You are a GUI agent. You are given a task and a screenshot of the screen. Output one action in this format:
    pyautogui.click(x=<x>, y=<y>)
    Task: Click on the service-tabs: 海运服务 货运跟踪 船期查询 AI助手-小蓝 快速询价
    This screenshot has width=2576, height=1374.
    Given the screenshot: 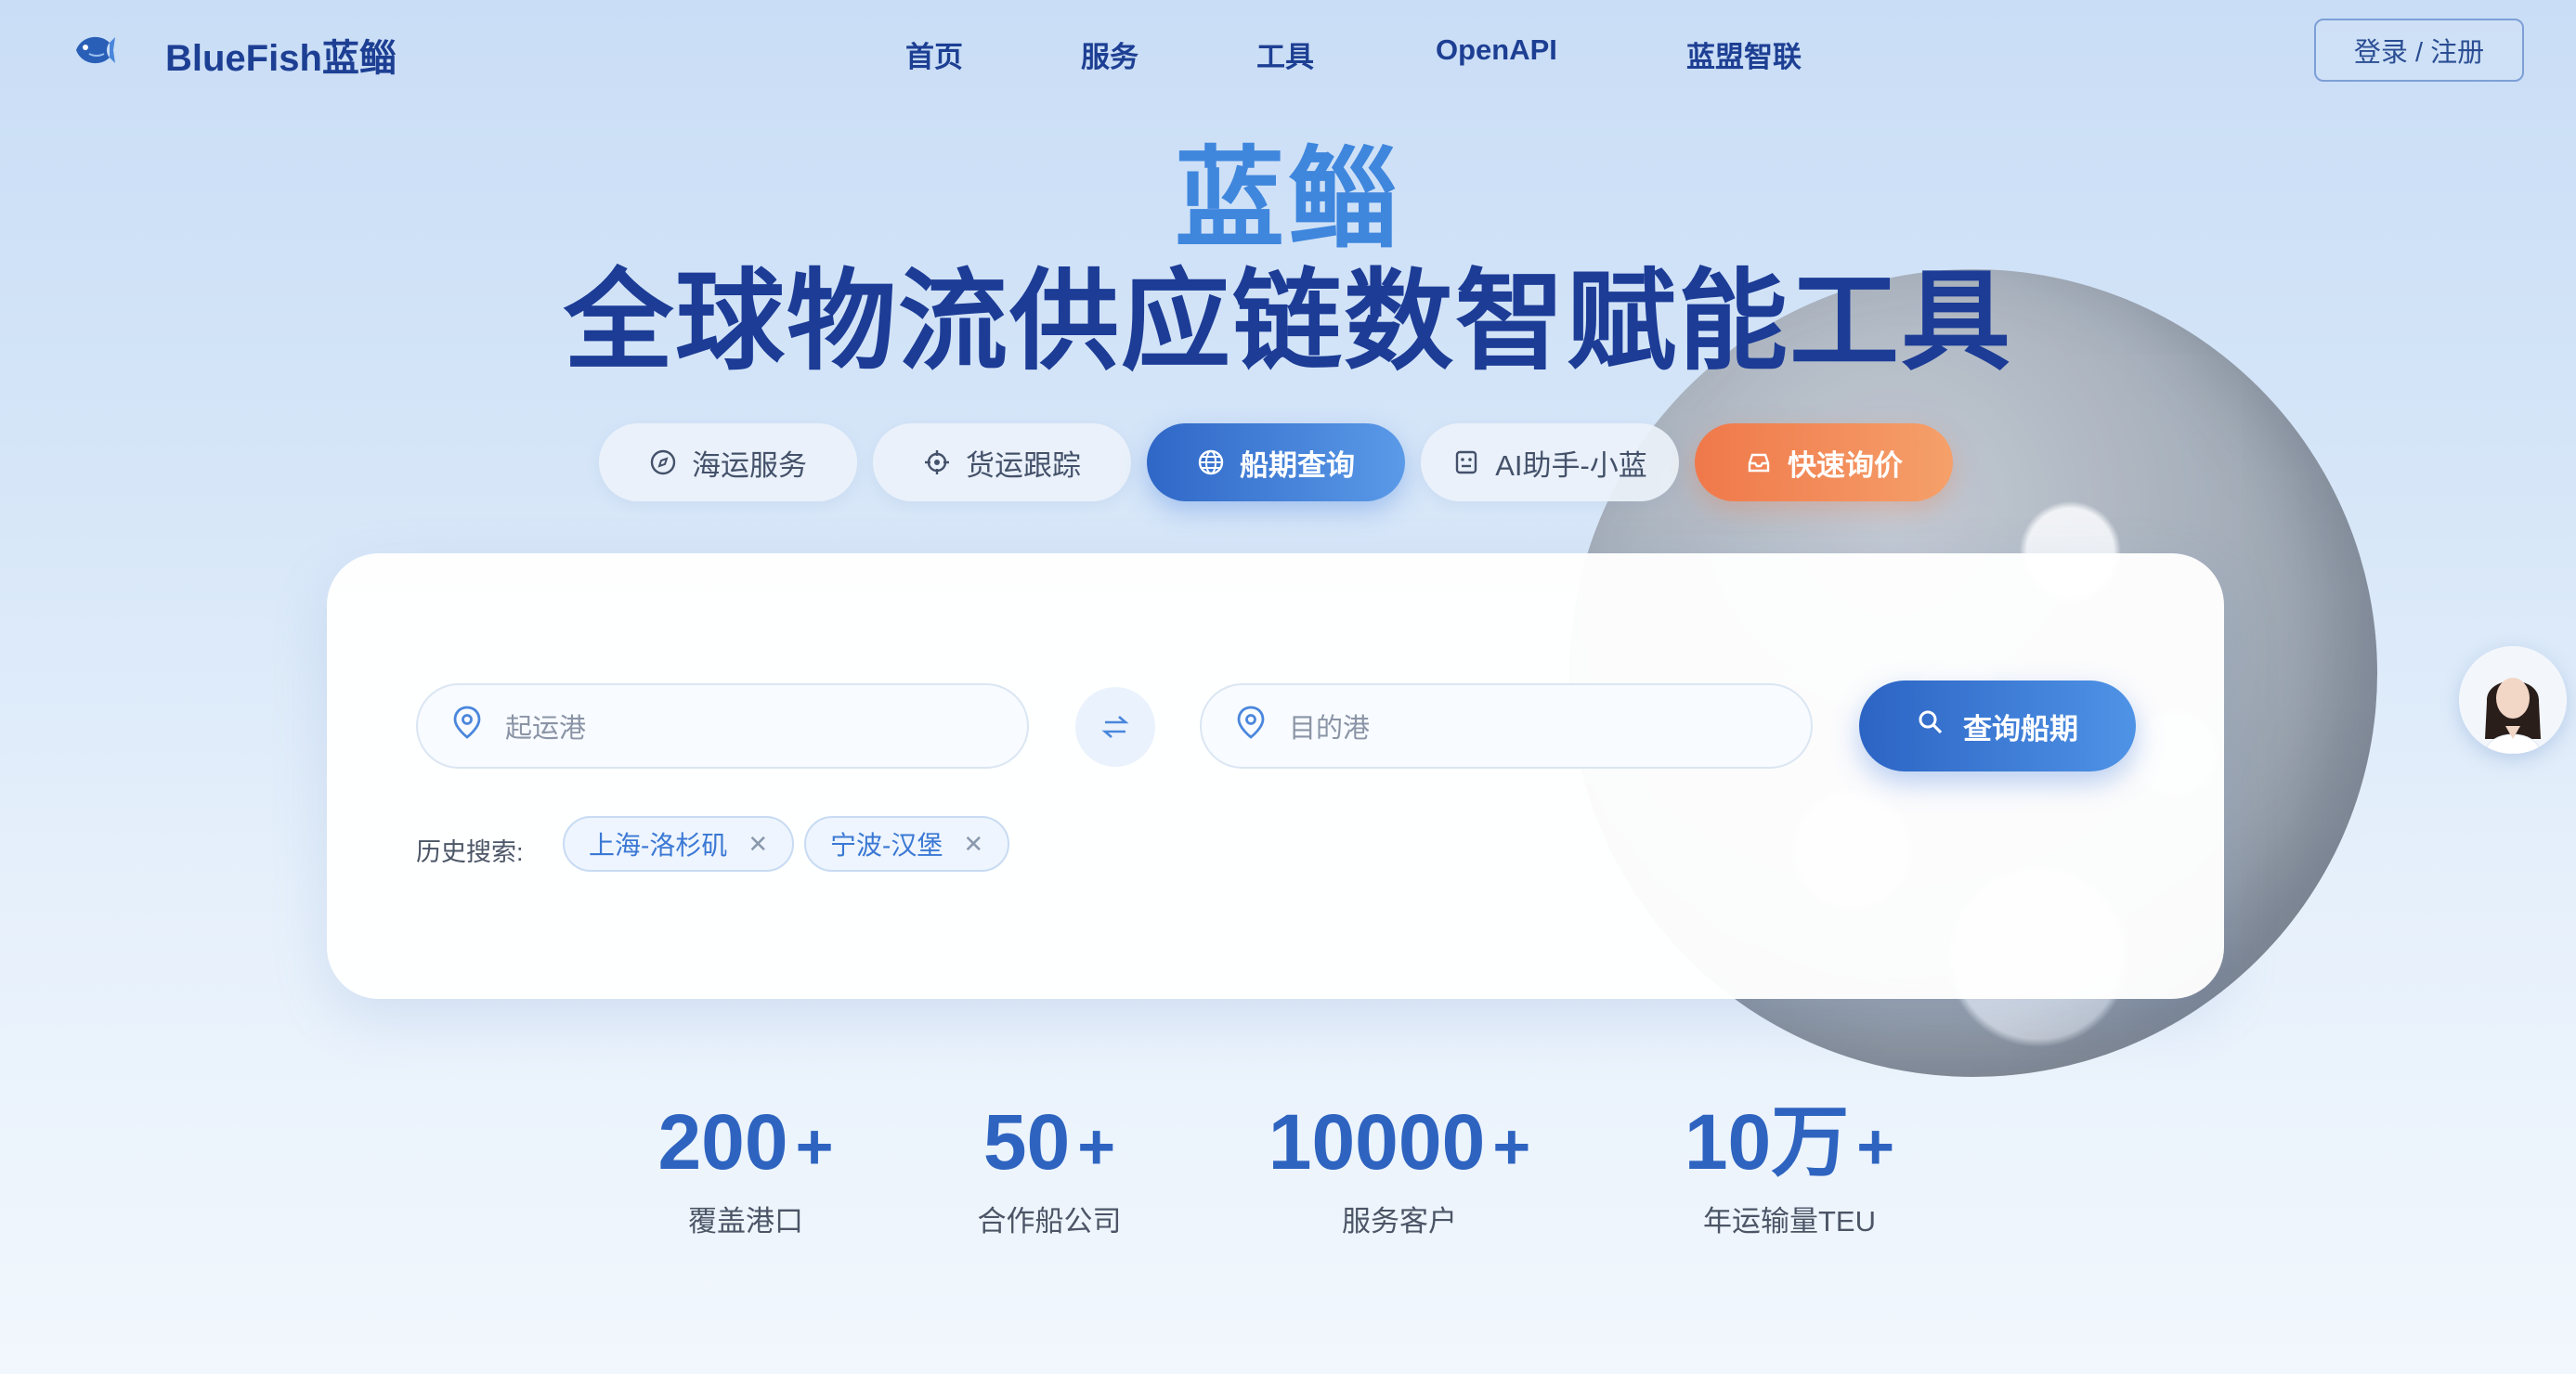 What is the action you would take?
    pyautogui.click(x=1276, y=462)
    